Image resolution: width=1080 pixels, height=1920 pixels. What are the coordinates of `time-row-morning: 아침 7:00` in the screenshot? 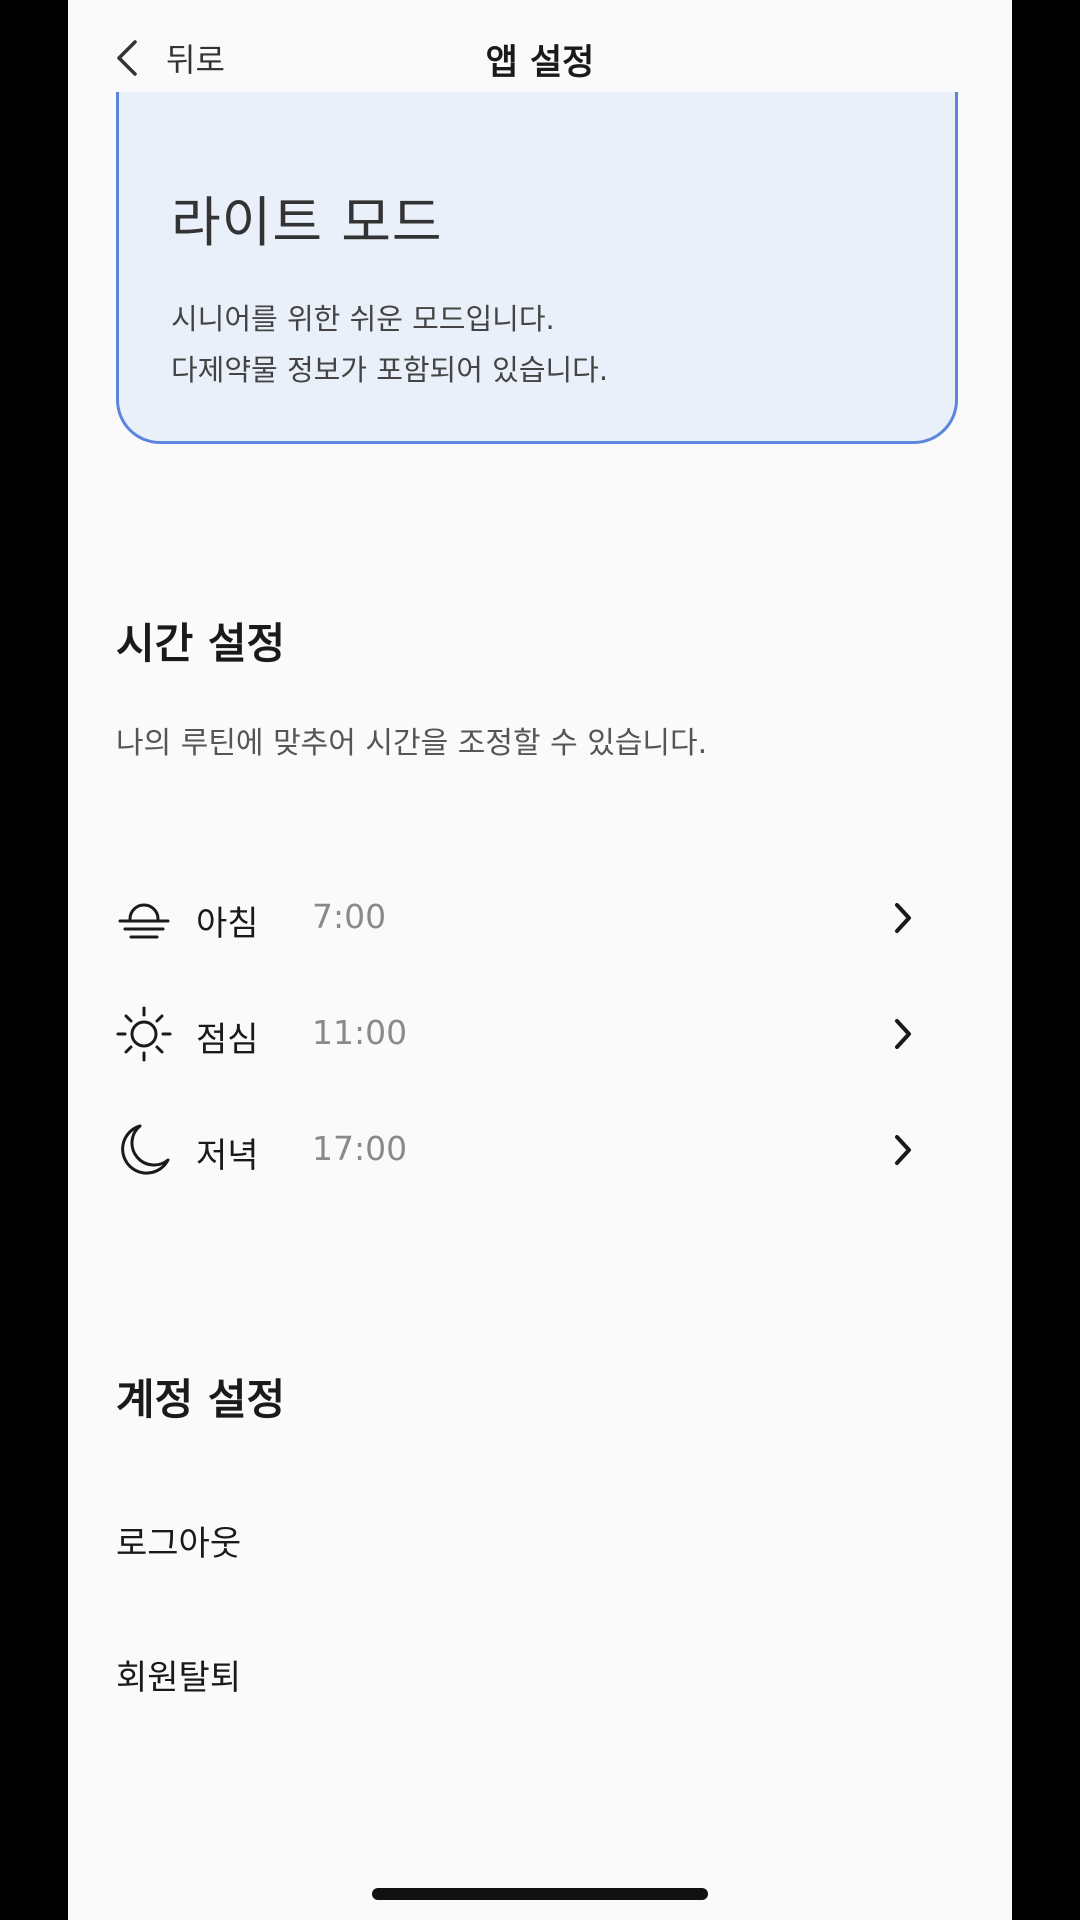 It's located at (549, 918).